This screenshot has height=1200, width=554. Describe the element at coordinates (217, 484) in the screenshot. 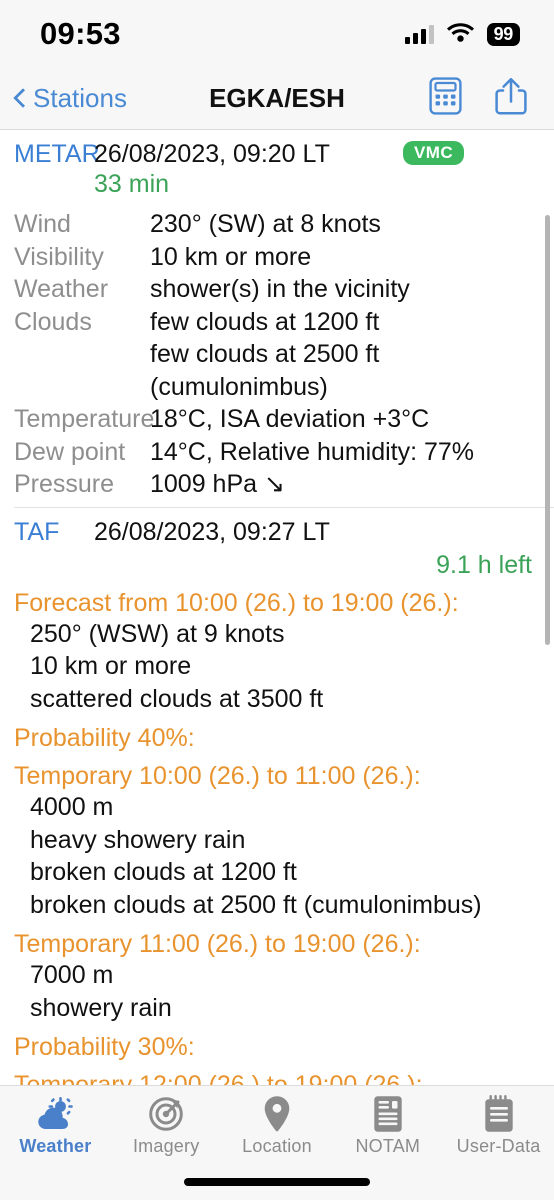

I see `row-value: 1009 hPa ↘` at that location.